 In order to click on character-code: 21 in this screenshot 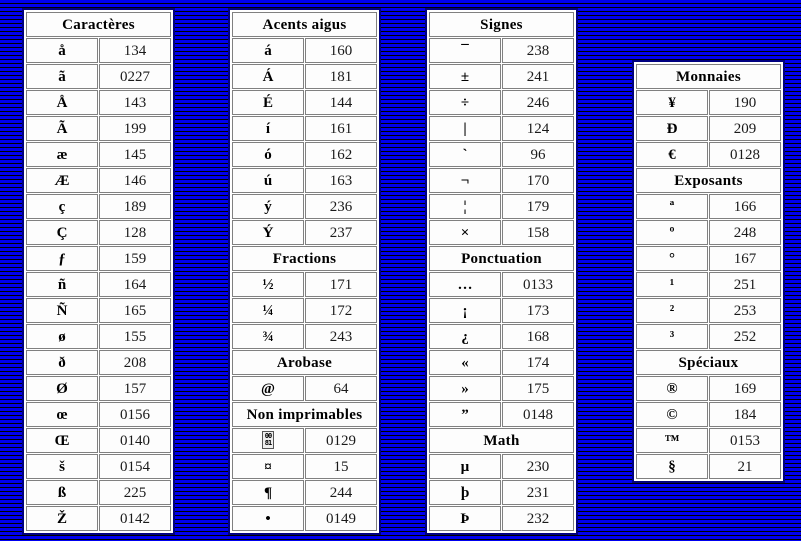, I will do `click(745, 466)`.